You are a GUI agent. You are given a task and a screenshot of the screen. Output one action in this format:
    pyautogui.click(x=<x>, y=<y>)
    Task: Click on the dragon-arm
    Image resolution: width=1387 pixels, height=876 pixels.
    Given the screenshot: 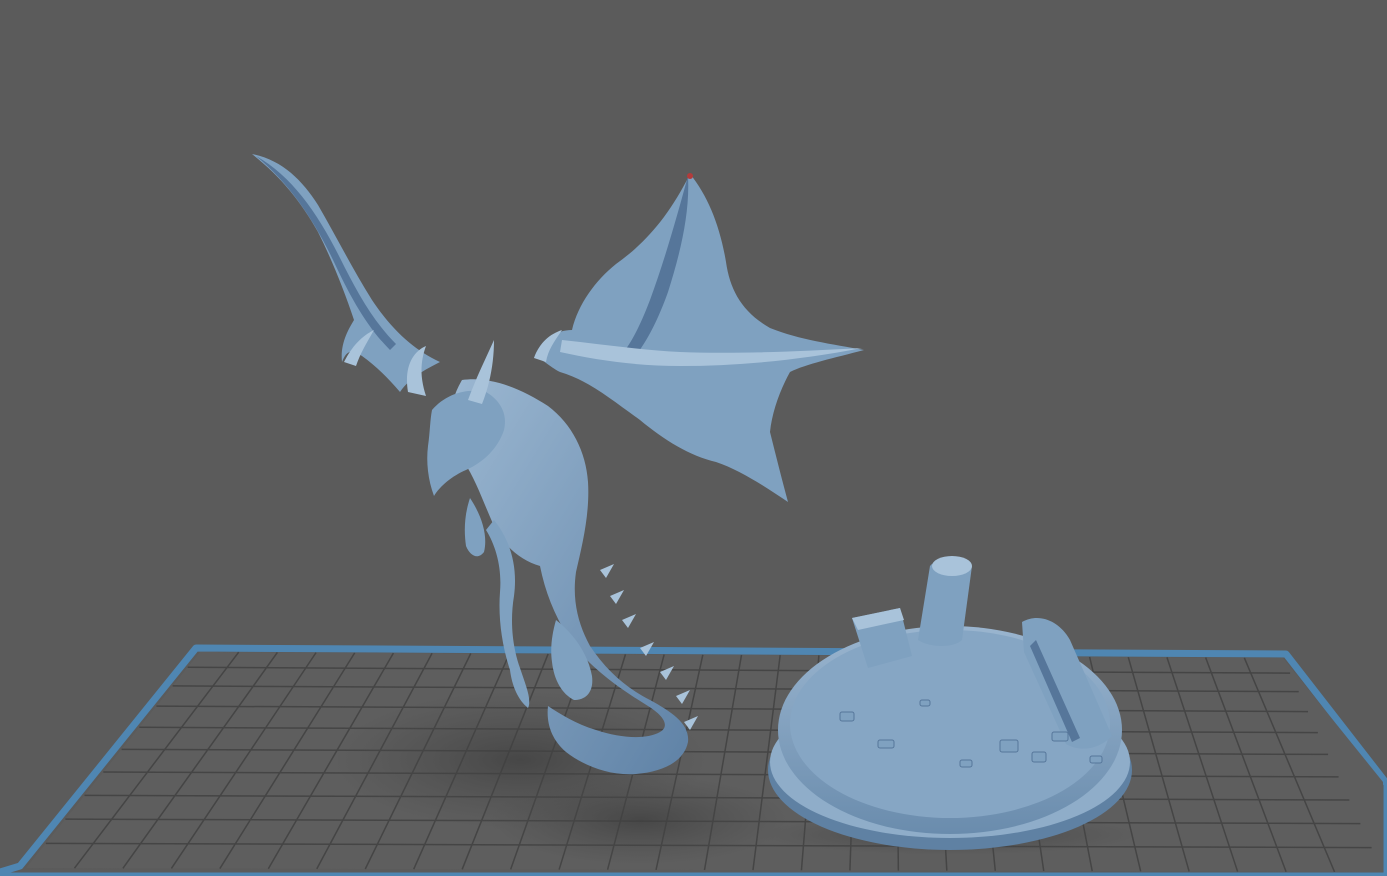 What is the action you would take?
    pyautogui.click(x=475, y=527)
    